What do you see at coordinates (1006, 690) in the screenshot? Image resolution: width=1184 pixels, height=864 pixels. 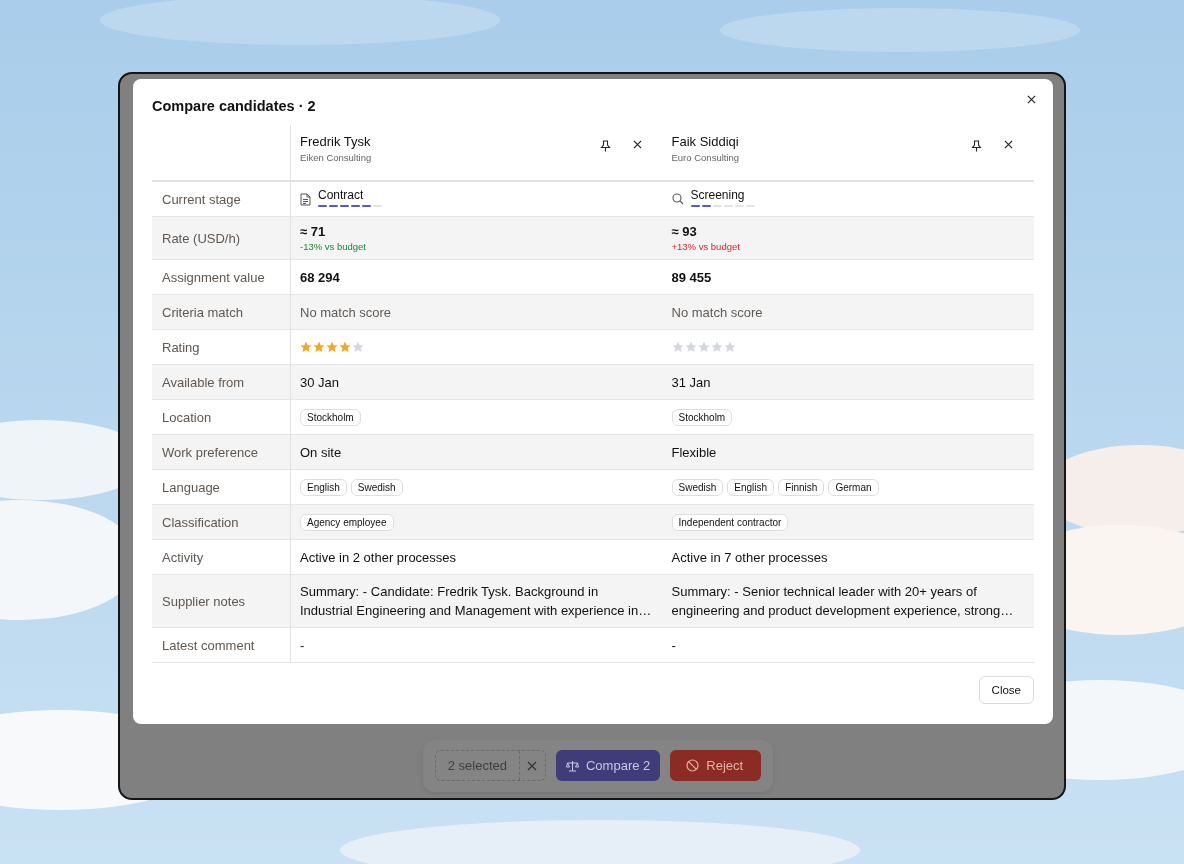 I see `close-button: Close` at bounding box center [1006, 690].